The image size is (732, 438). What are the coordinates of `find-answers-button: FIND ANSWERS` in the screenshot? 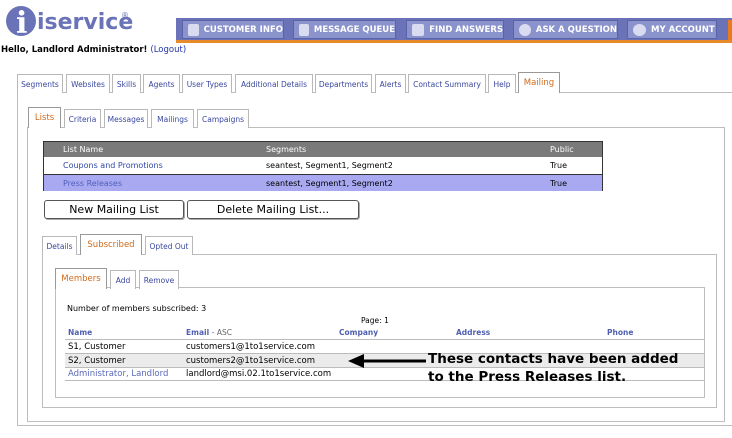 It's located at (455, 29).